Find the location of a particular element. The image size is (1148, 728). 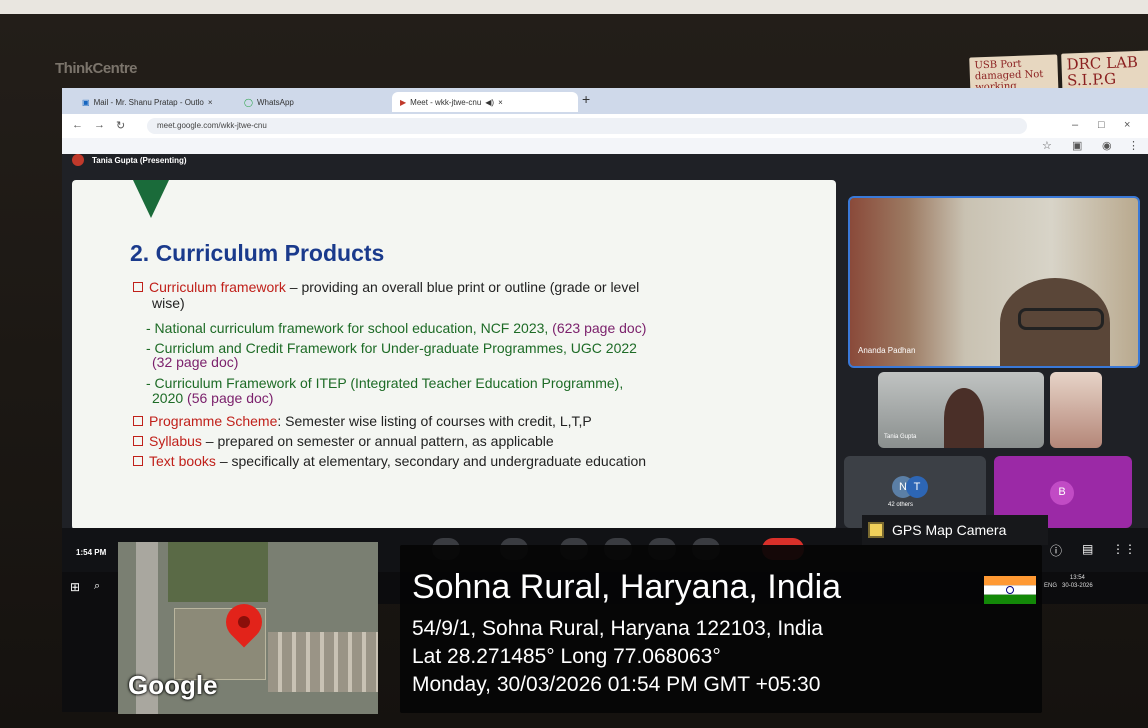

gps-coordinates: Lat 28.271485° Long 77.068063° is located at coordinates (566, 656).